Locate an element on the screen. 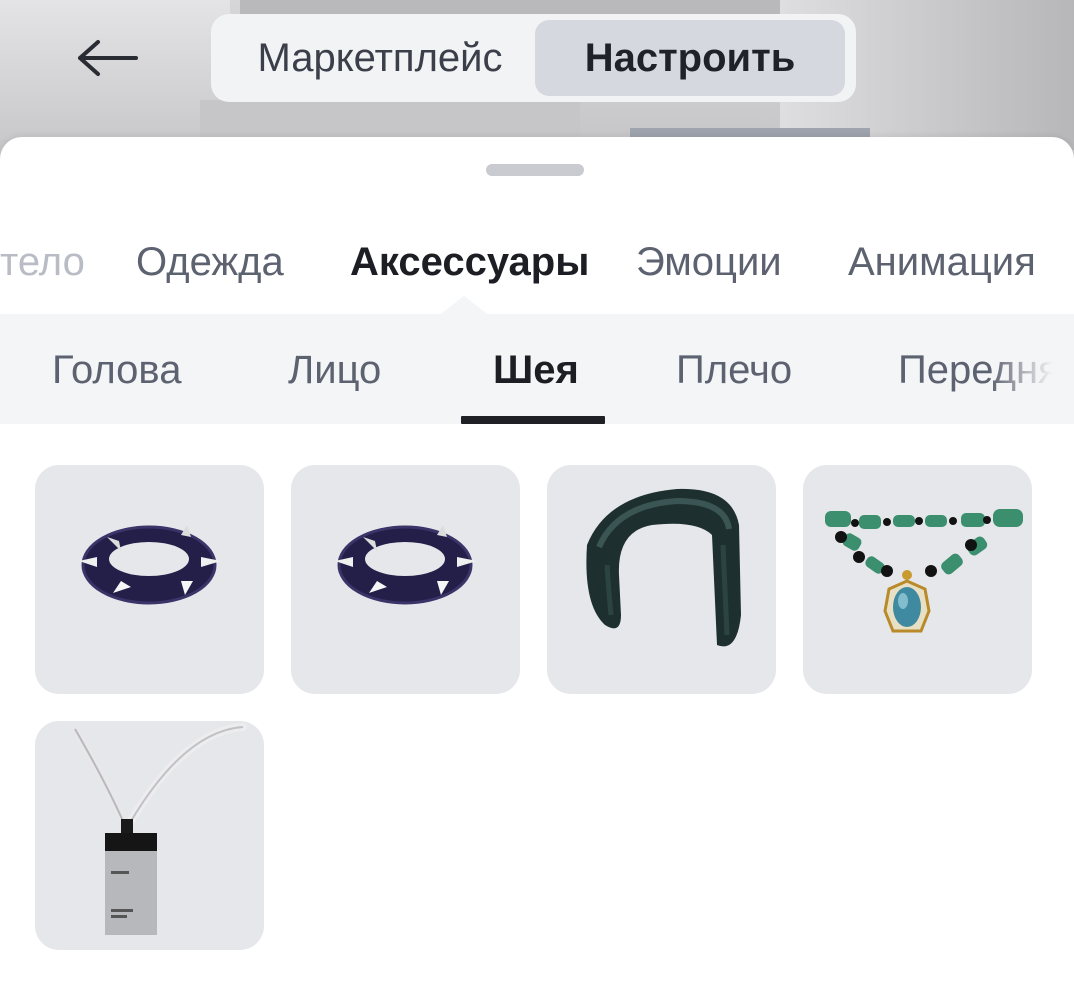 The height and width of the screenshot is (1001, 1074). arrow-left-icon is located at coordinates (108, 58).